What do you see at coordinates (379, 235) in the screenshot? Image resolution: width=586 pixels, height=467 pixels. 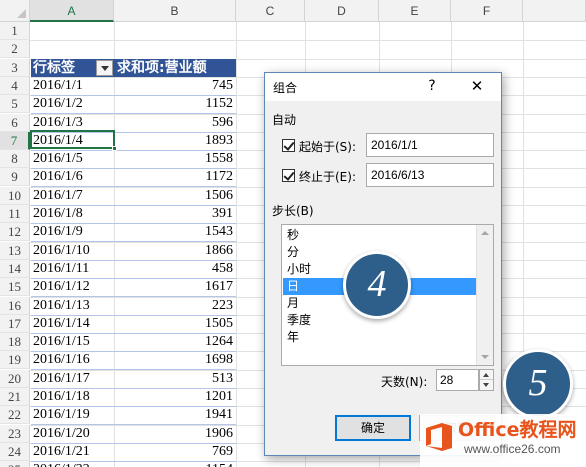 I see `step-option: 秒` at bounding box center [379, 235].